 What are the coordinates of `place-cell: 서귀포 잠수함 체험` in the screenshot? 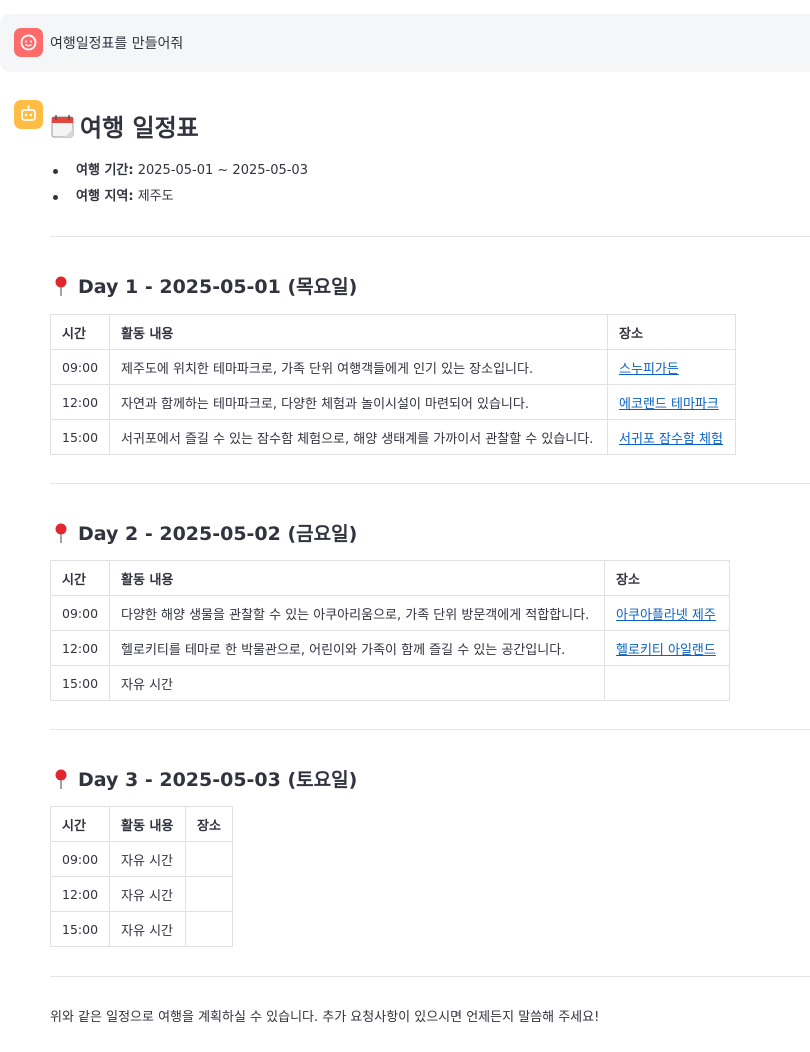 It's located at (672, 437).